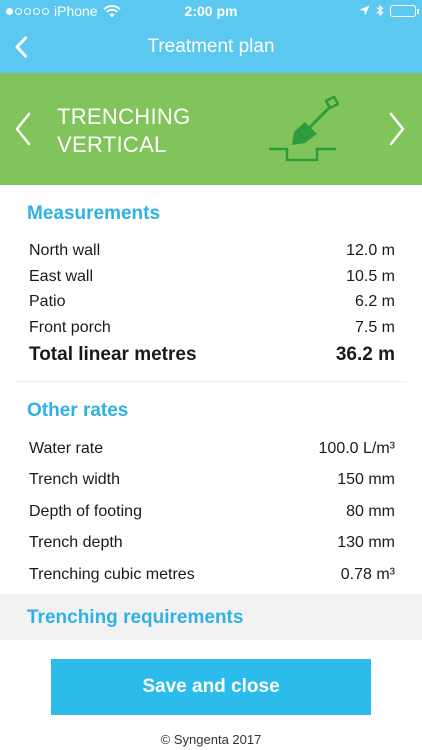 The width and height of the screenshot is (422, 750). I want to click on status-right, so click(389, 10).